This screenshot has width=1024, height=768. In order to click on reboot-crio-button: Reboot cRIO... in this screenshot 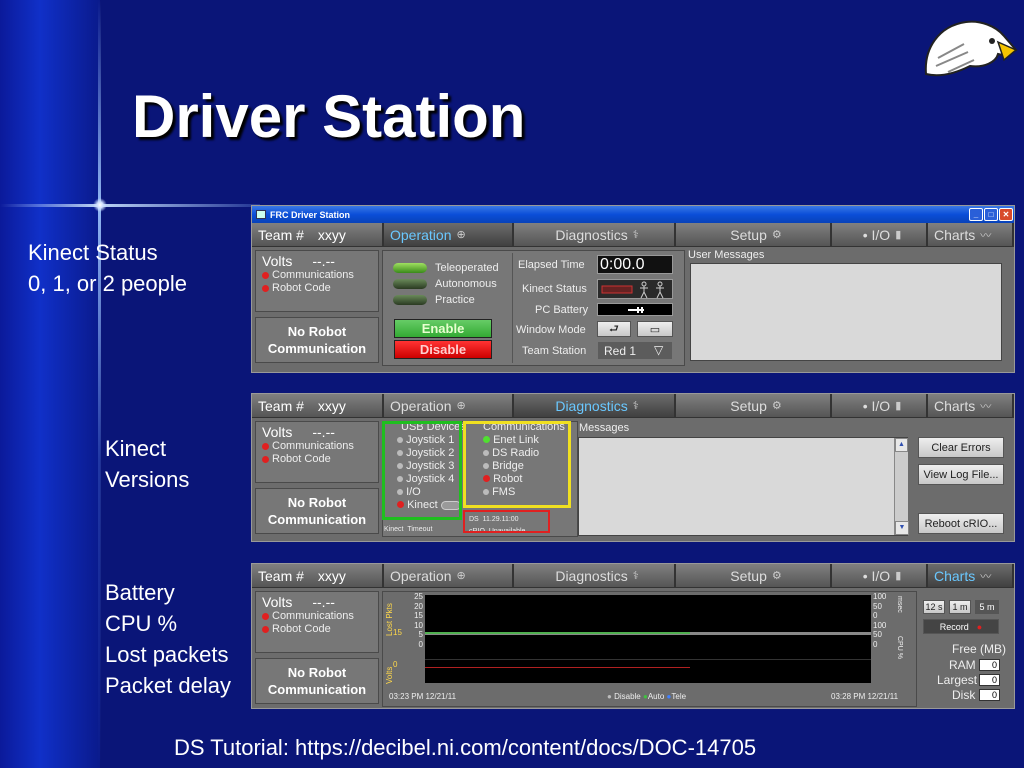, I will do `click(961, 523)`.